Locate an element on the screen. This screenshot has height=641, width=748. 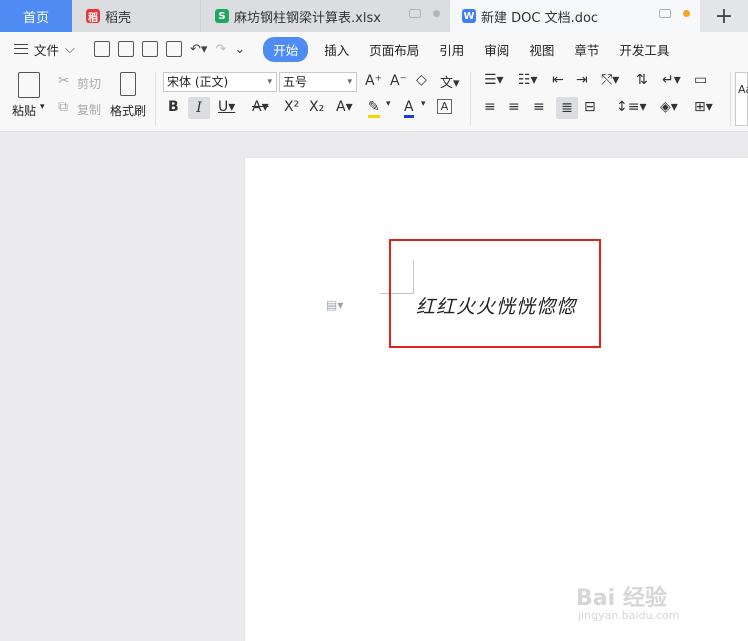
tab-home: 首页 is located at coordinates (36, 16).